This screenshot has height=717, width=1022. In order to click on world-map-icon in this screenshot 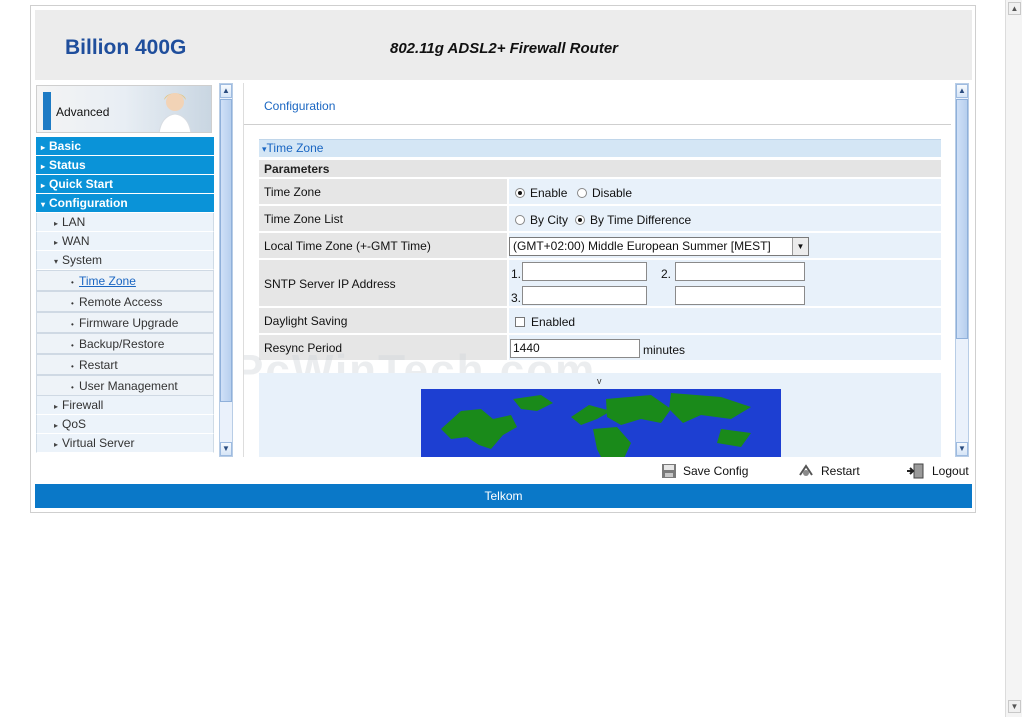, I will do `click(601, 423)`.